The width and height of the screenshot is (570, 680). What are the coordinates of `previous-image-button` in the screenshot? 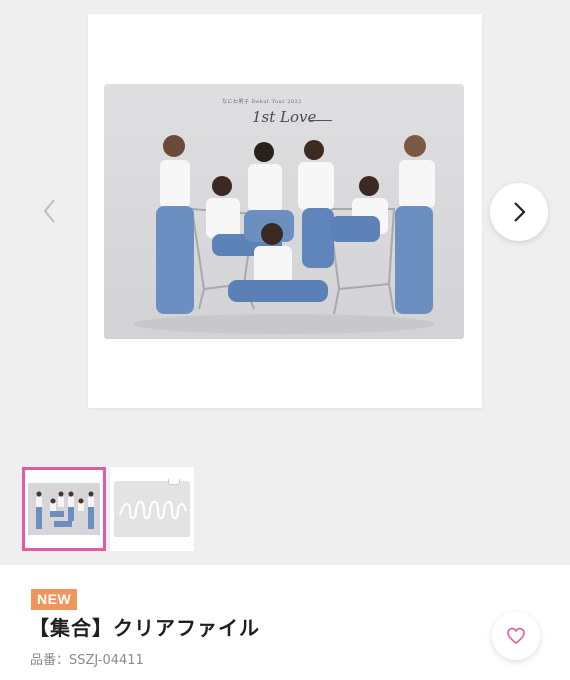 It's located at (50, 211).